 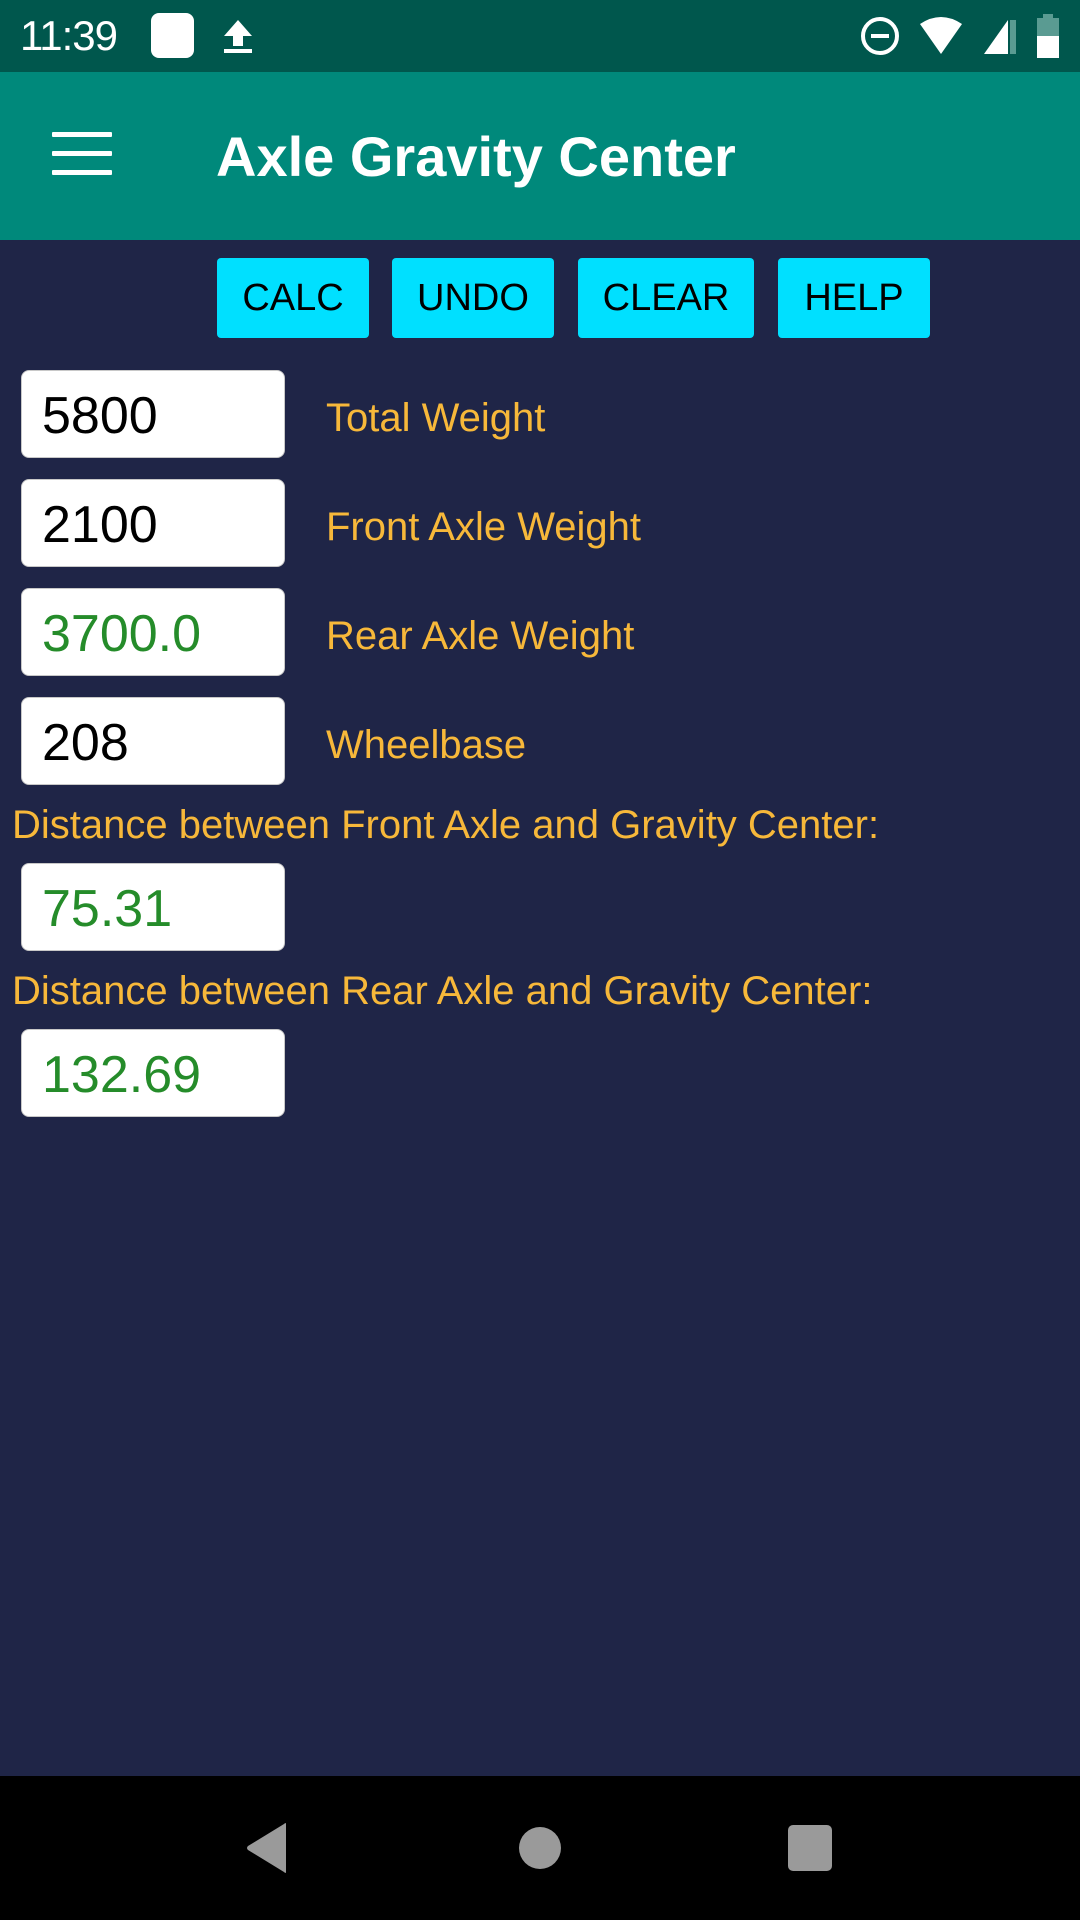 I want to click on action-toolbar: CALC UNDO CLEAR HELP, so click(x=540, y=298).